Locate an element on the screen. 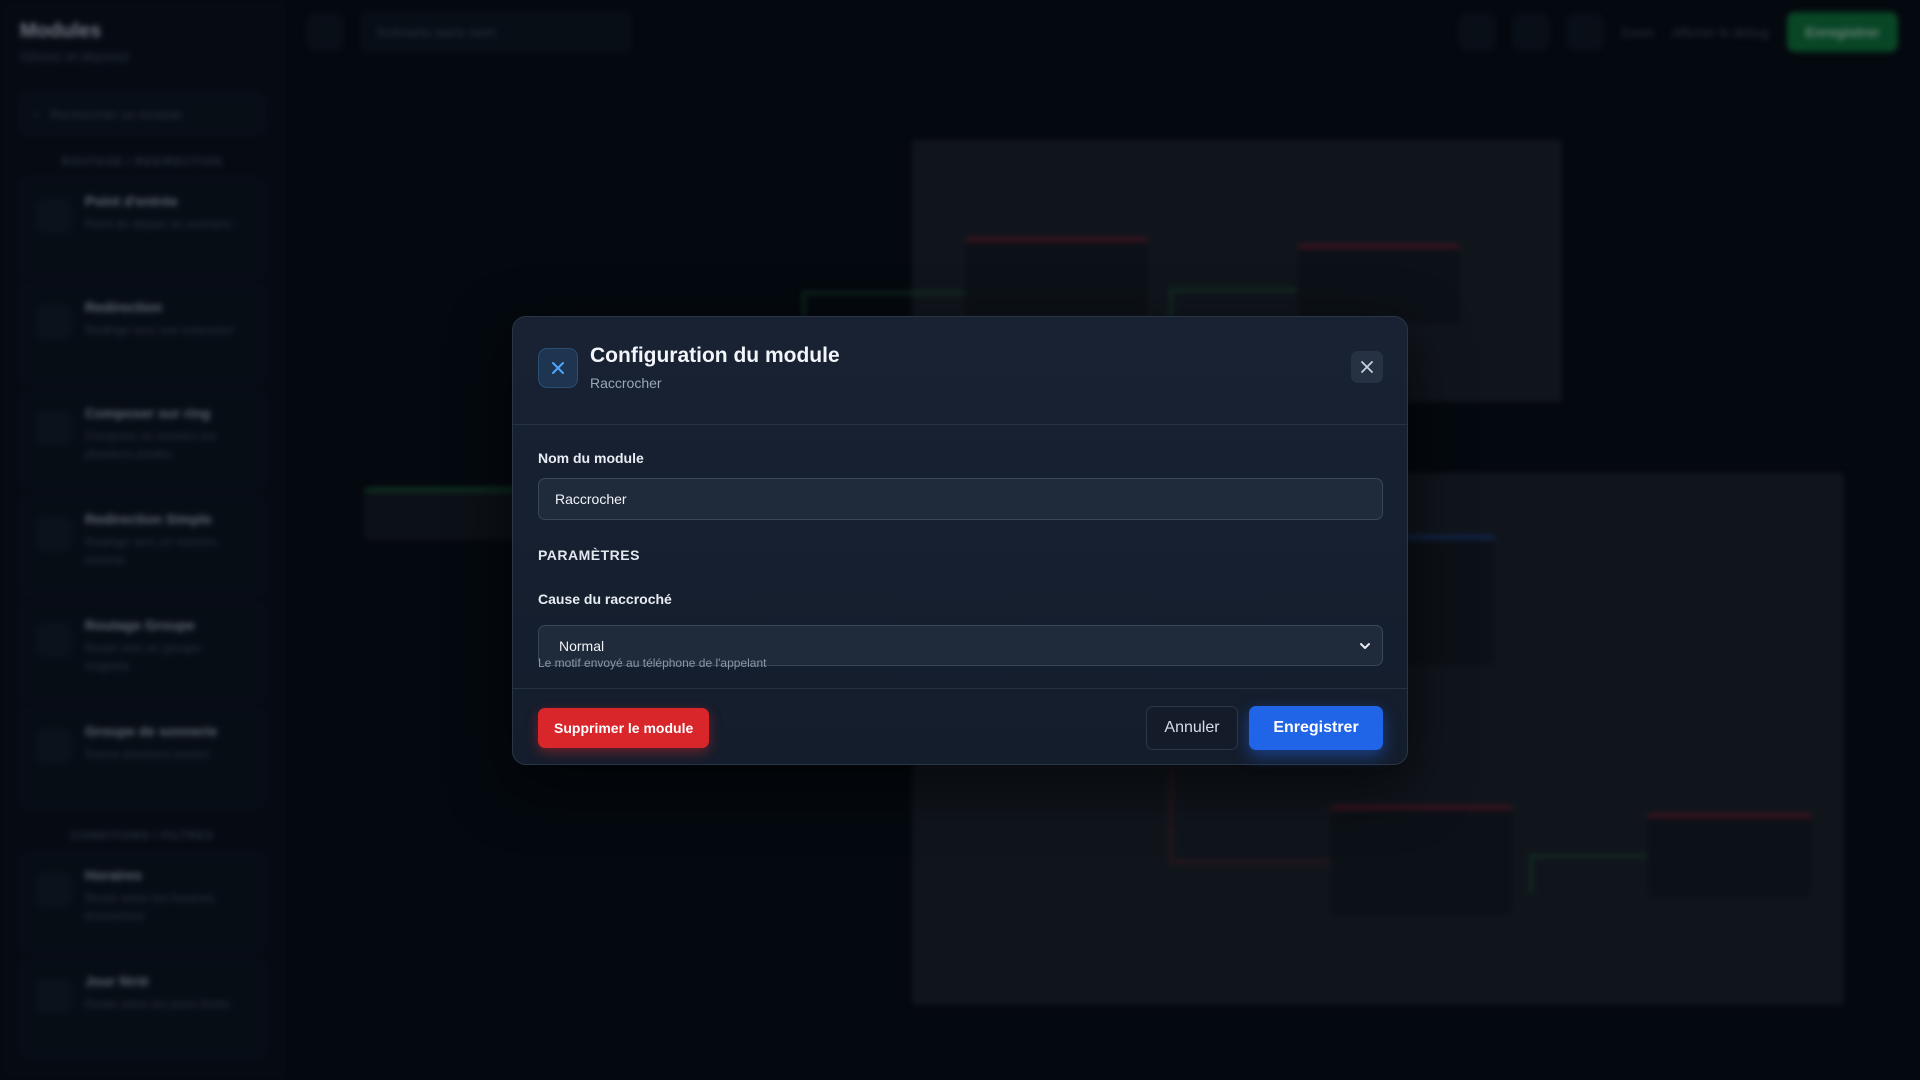 The width and height of the screenshot is (1920, 1080). close-icon is located at coordinates (1367, 367).